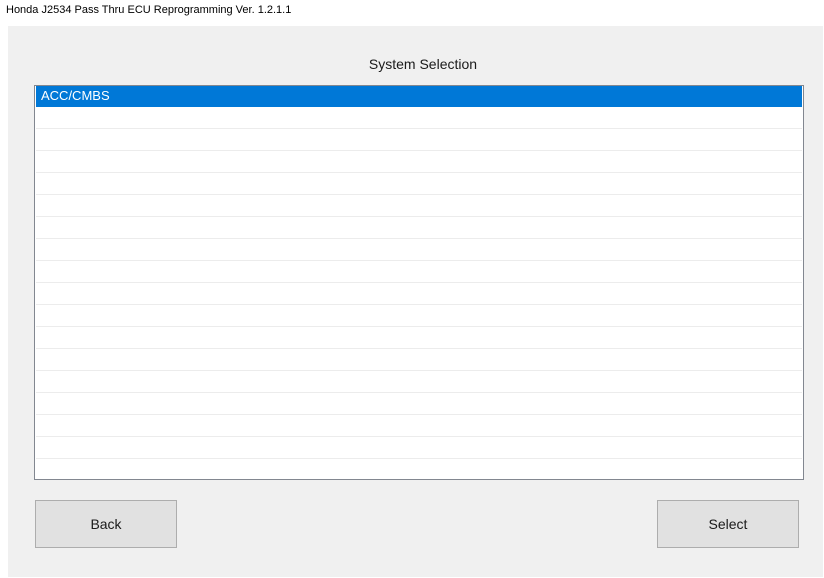 The width and height of the screenshot is (824, 578). Describe the element at coordinates (419, 96) in the screenshot. I see `list-item: ACC/CMBS` at that location.